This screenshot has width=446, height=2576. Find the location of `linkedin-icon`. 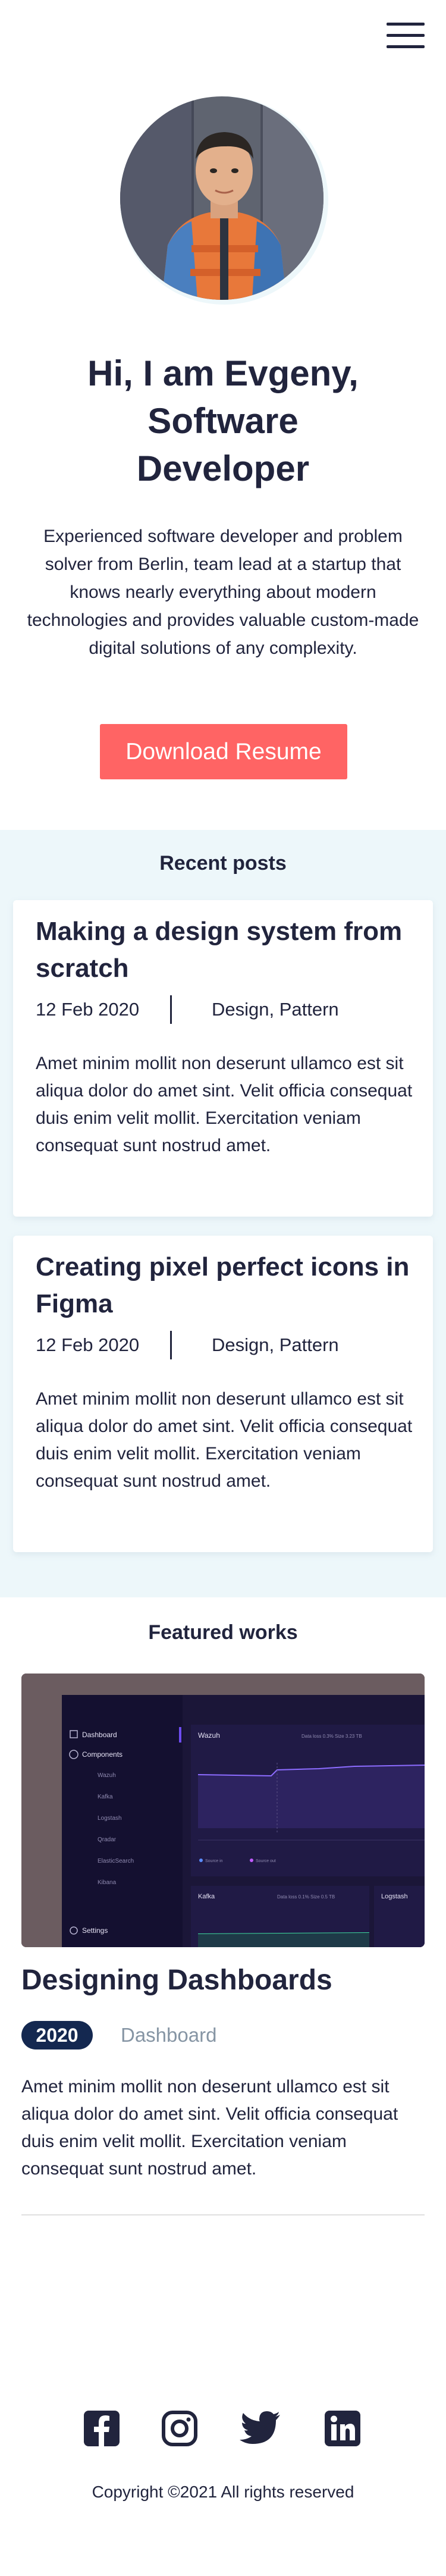

linkedin-icon is located at coordinates (342, 2428).